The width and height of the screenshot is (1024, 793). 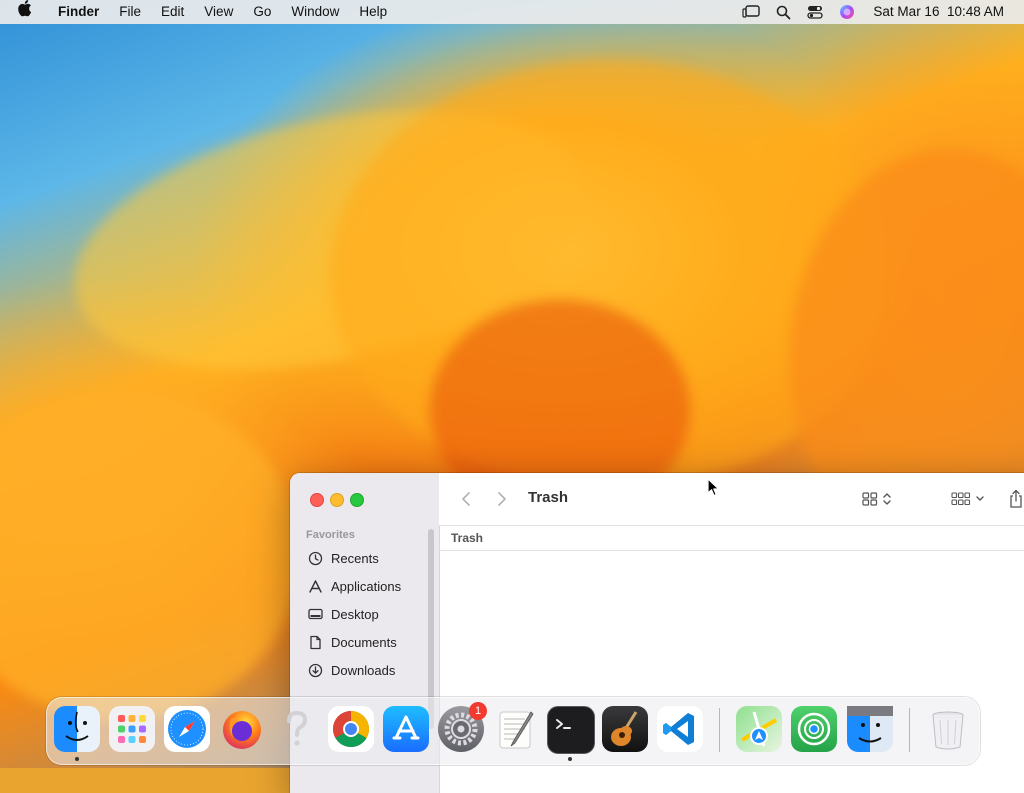 What do you see at coordinates (731, 499) in the screenshot?
I see `finder-toolbar: Trash` at bounding box center [731, 499].